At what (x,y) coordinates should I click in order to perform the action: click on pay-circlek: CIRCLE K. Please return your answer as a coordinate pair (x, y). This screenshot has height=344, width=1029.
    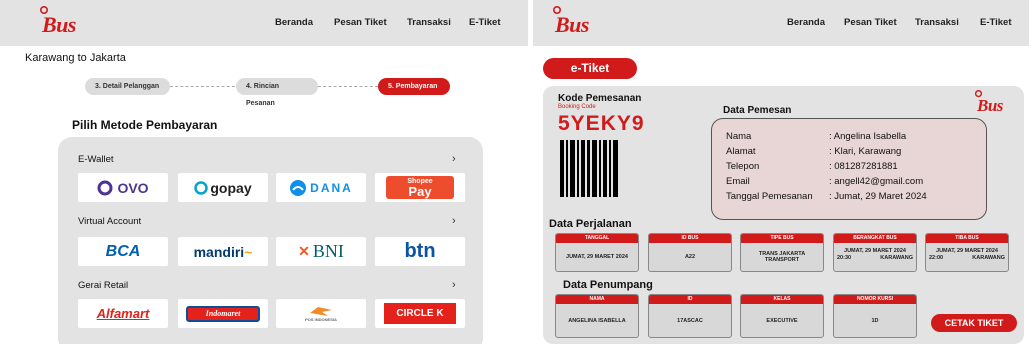
    Looking at the image, I should click on (420, 313).